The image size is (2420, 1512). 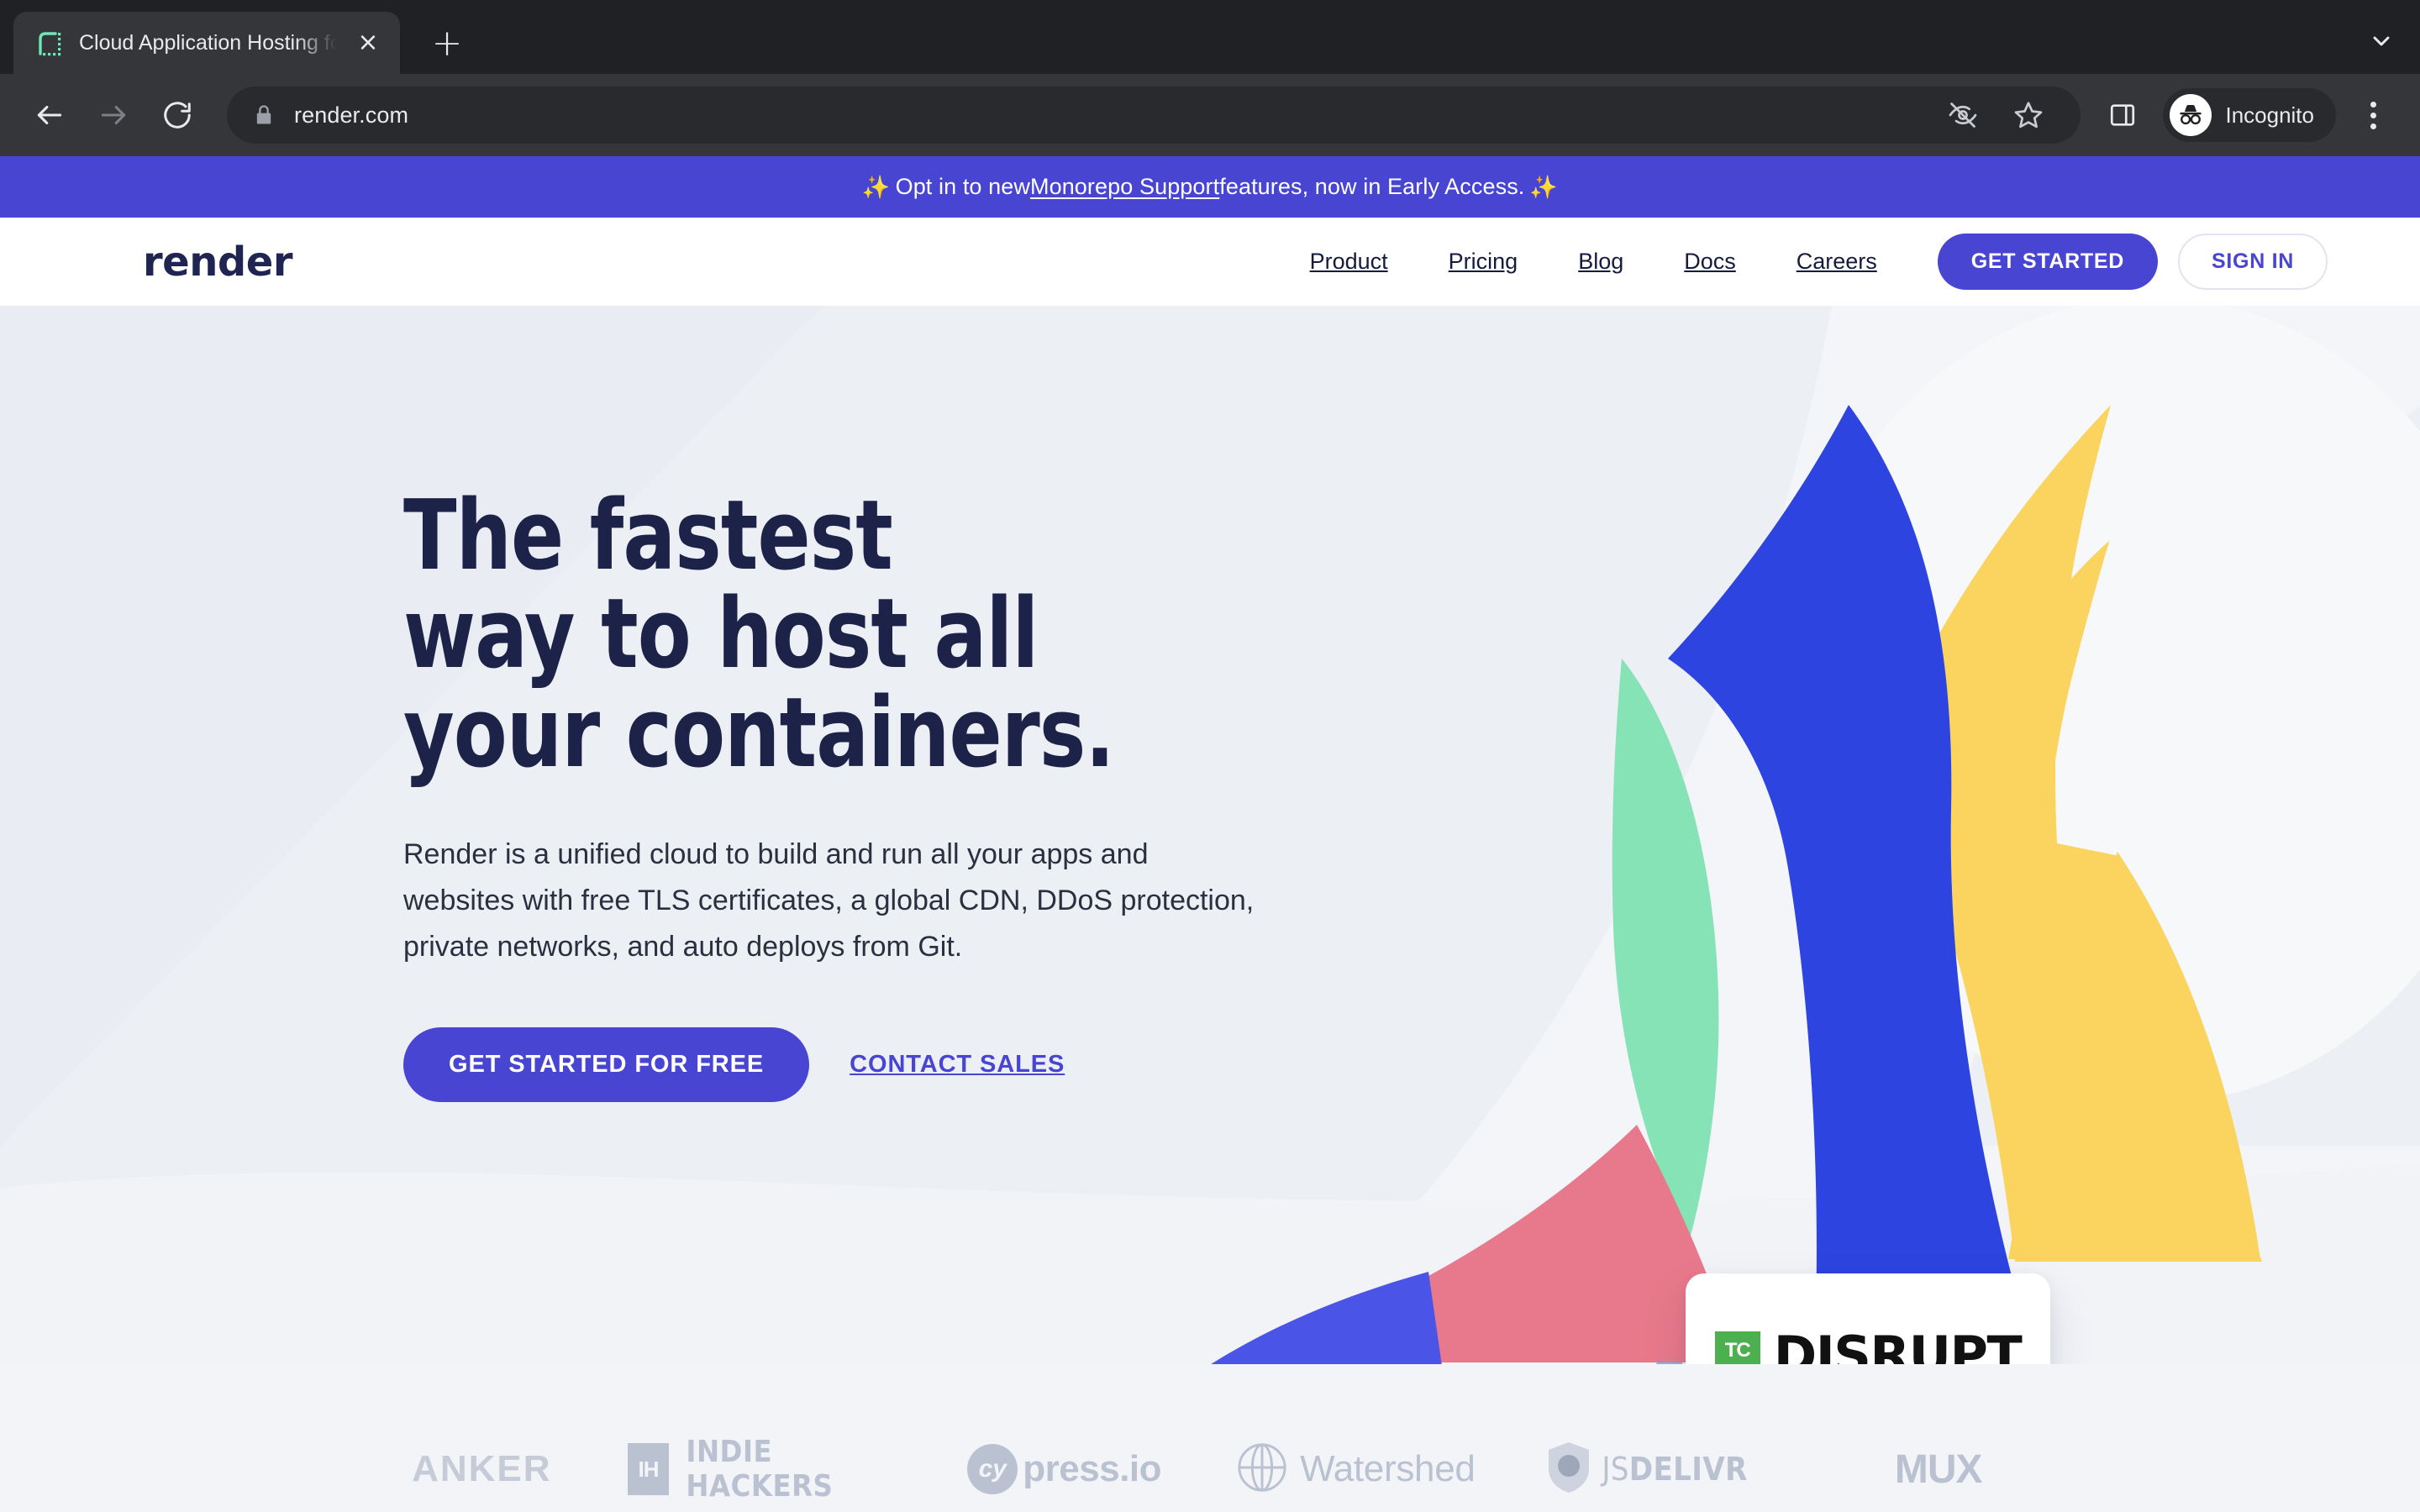 What do you see at coordinates (1210, 37) in the screenshot?
I see `tab-strip: Cloud Application Hosting for D × +` at bounding box center [1210, 37].